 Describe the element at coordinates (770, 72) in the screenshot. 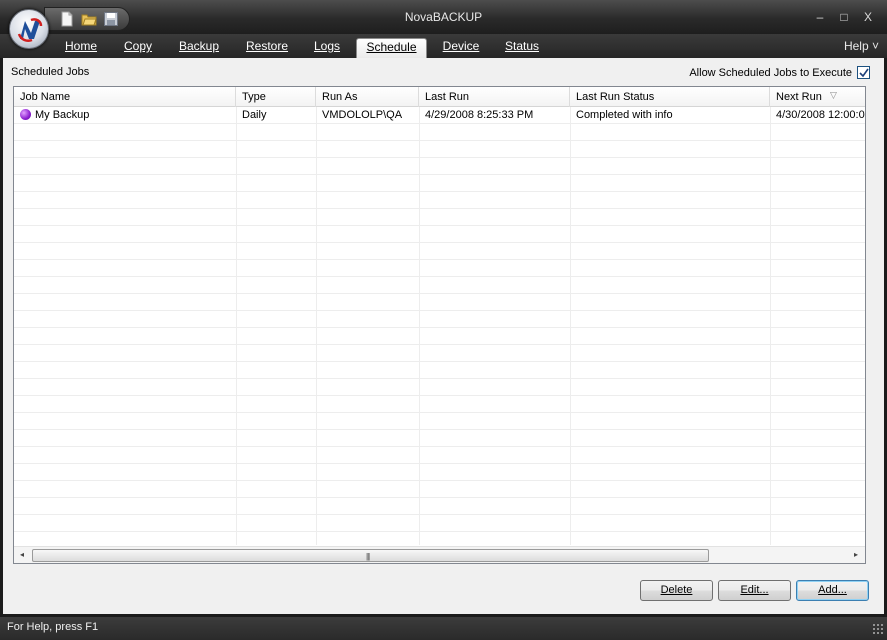

I see `allow-scheduled-jobs-label: Allow Scheduled Jobs to Execute` at that location.